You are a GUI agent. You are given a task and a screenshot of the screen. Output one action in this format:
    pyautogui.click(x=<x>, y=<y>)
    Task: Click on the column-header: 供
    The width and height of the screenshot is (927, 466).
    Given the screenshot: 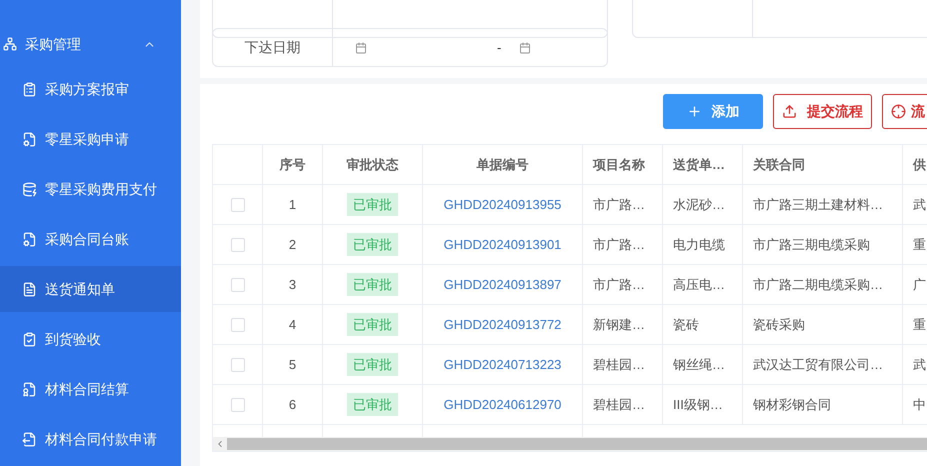 What is the action you would take?
    pyautogui.click(x=919, y=165)
    